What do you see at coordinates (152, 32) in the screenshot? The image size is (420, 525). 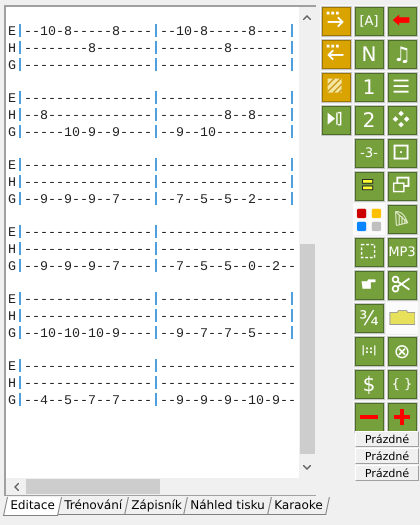 I see `tab-line: E --10-8-----8---- --10-8-----8----` at bounding box center [152, 32].